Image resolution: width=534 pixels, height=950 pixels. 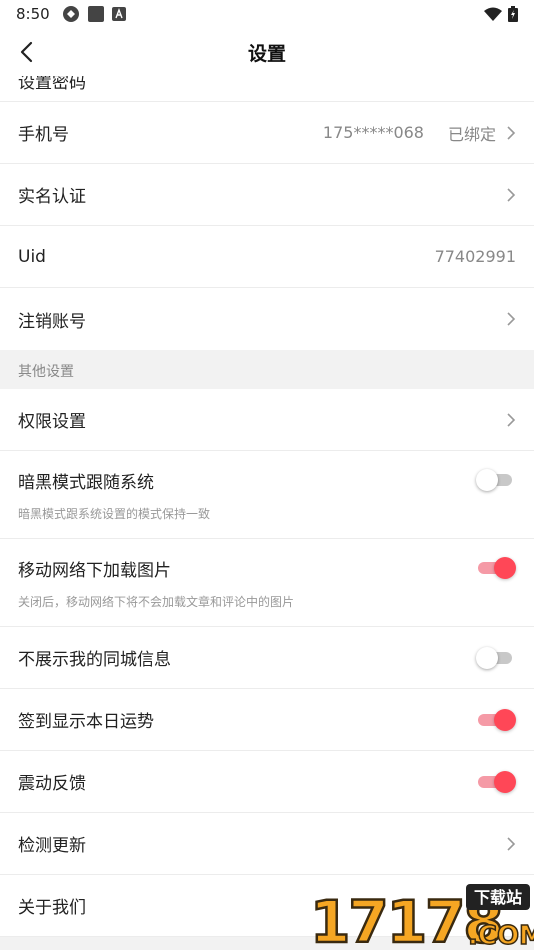 What do you see at coordinates (421, 917) in the screenshot?
I see `watermark-logo: 17178 下载站 .COM` at bounding box center [421, 917].